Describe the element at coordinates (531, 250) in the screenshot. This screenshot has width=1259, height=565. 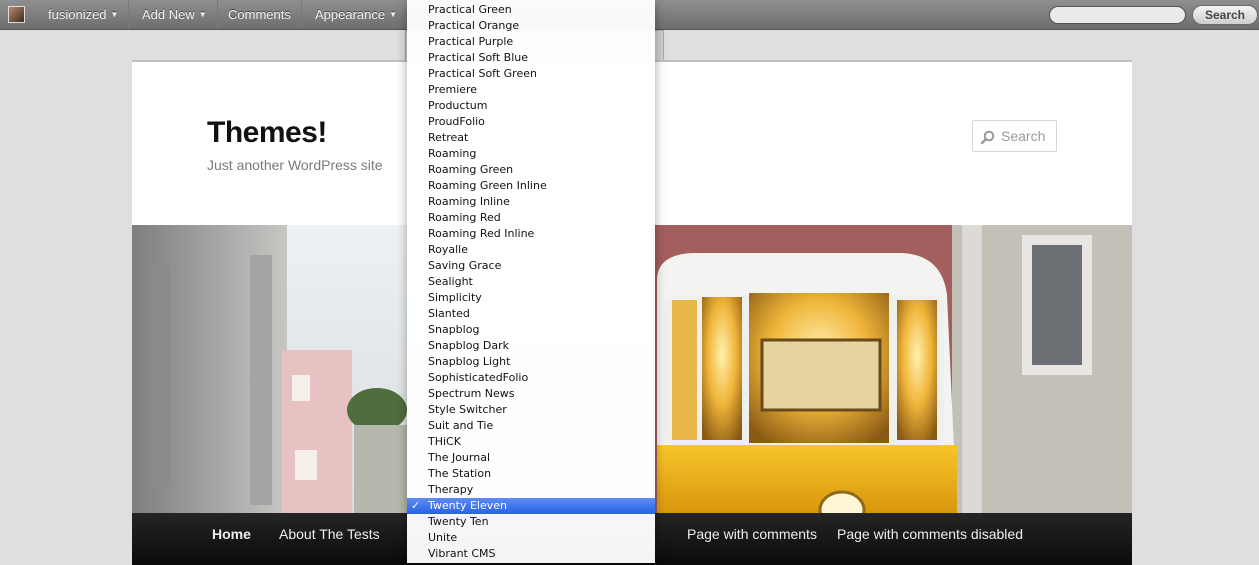
I see `theme-option: Royalle` at that location.